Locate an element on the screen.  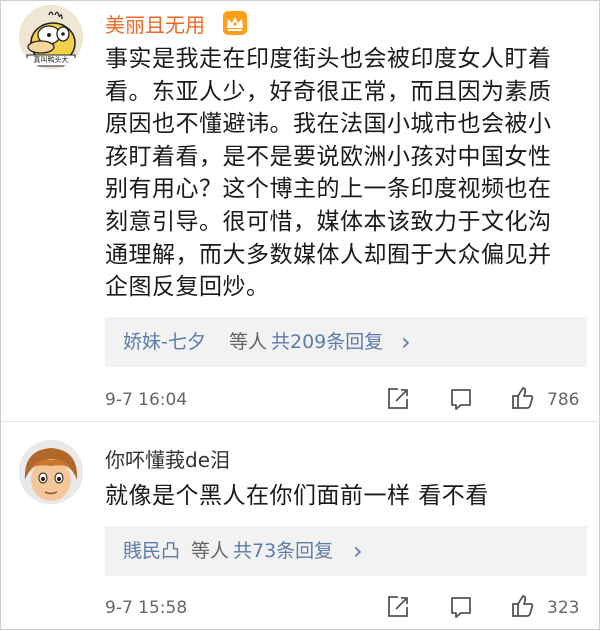
reply-count: 共73条回复 is located at coordinates (283, 551).